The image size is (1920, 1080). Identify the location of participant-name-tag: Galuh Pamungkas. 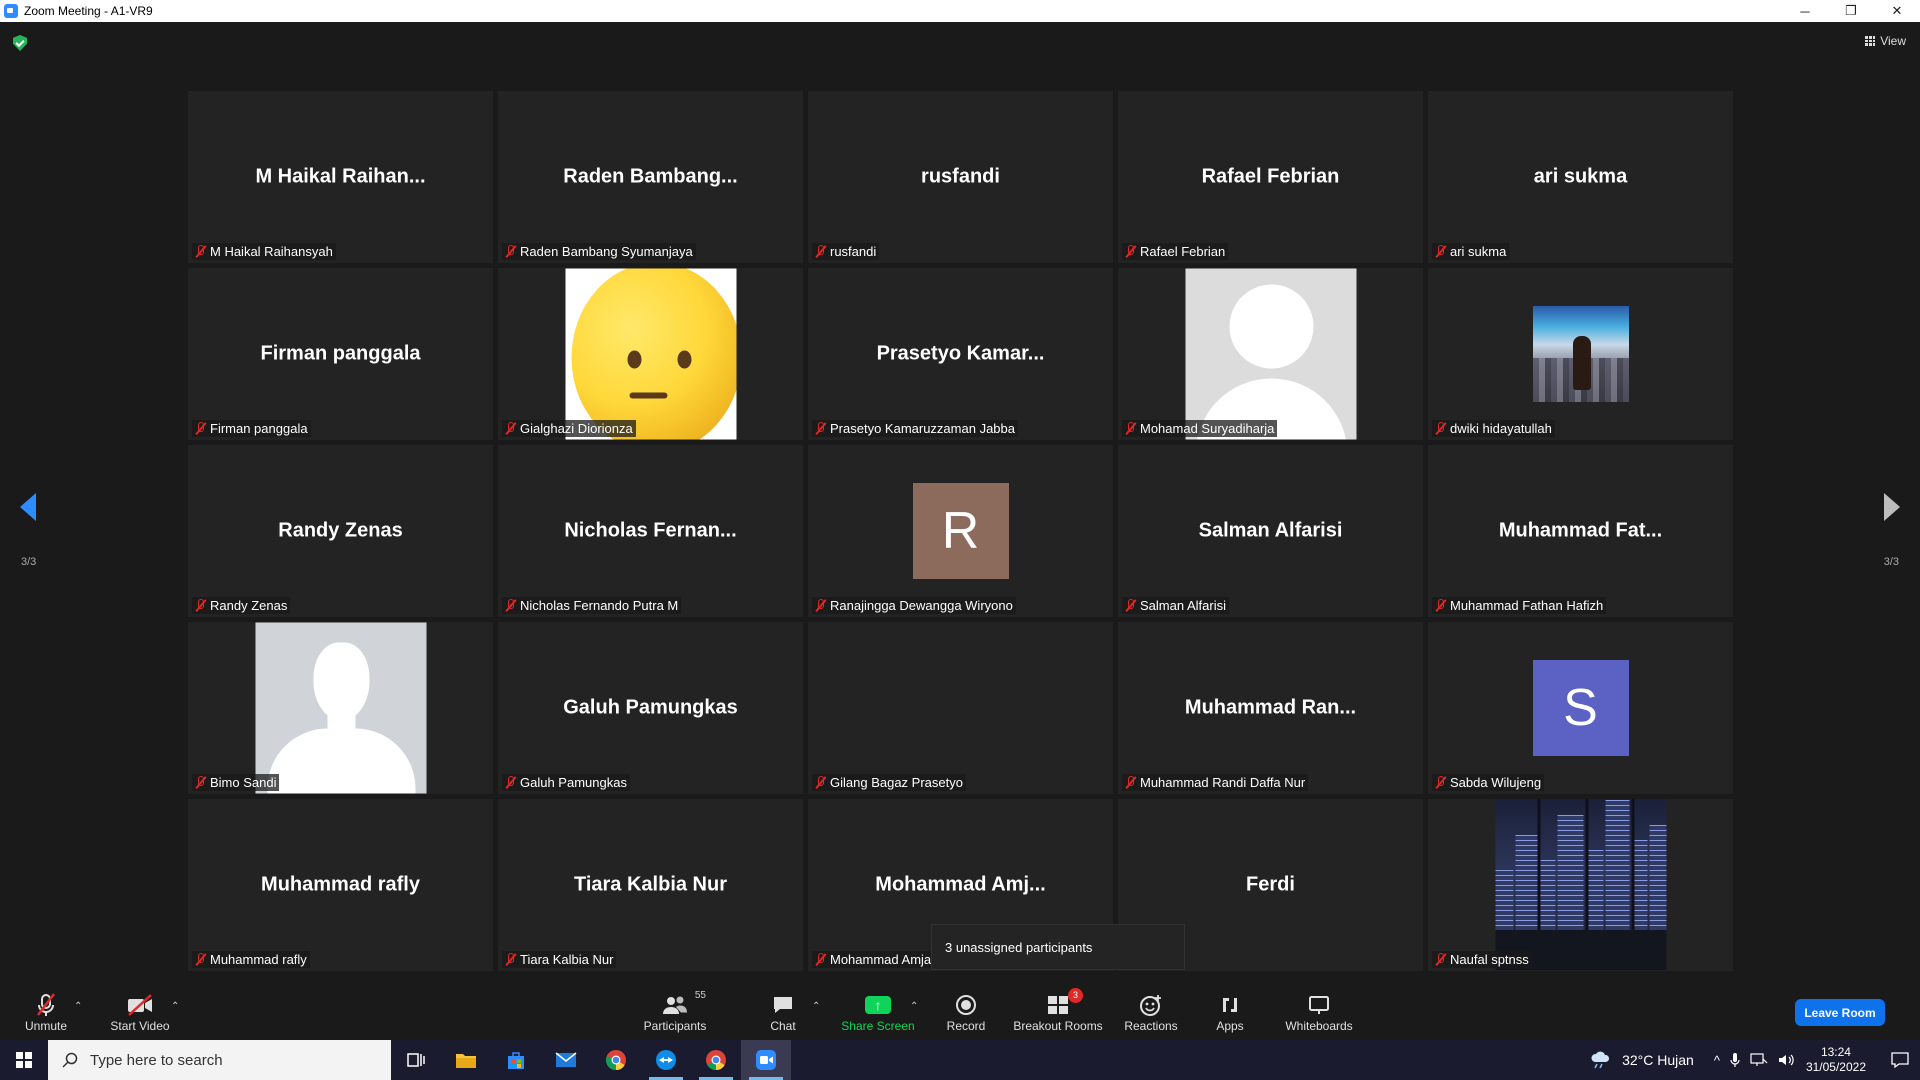
(566, 782).